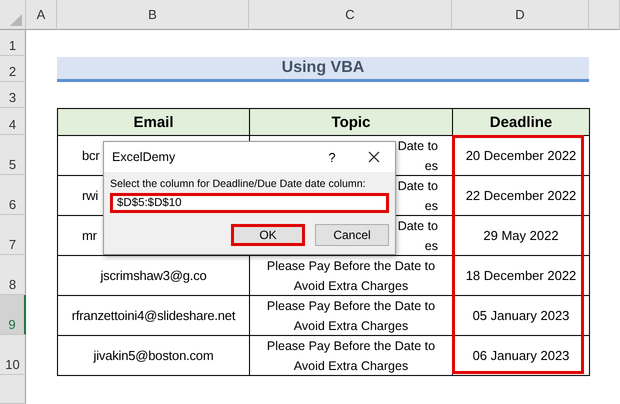  What do you see at coordinates (13, 69) in the screenshot?
I see `row-header: 2` at bounding box center [13, 69].